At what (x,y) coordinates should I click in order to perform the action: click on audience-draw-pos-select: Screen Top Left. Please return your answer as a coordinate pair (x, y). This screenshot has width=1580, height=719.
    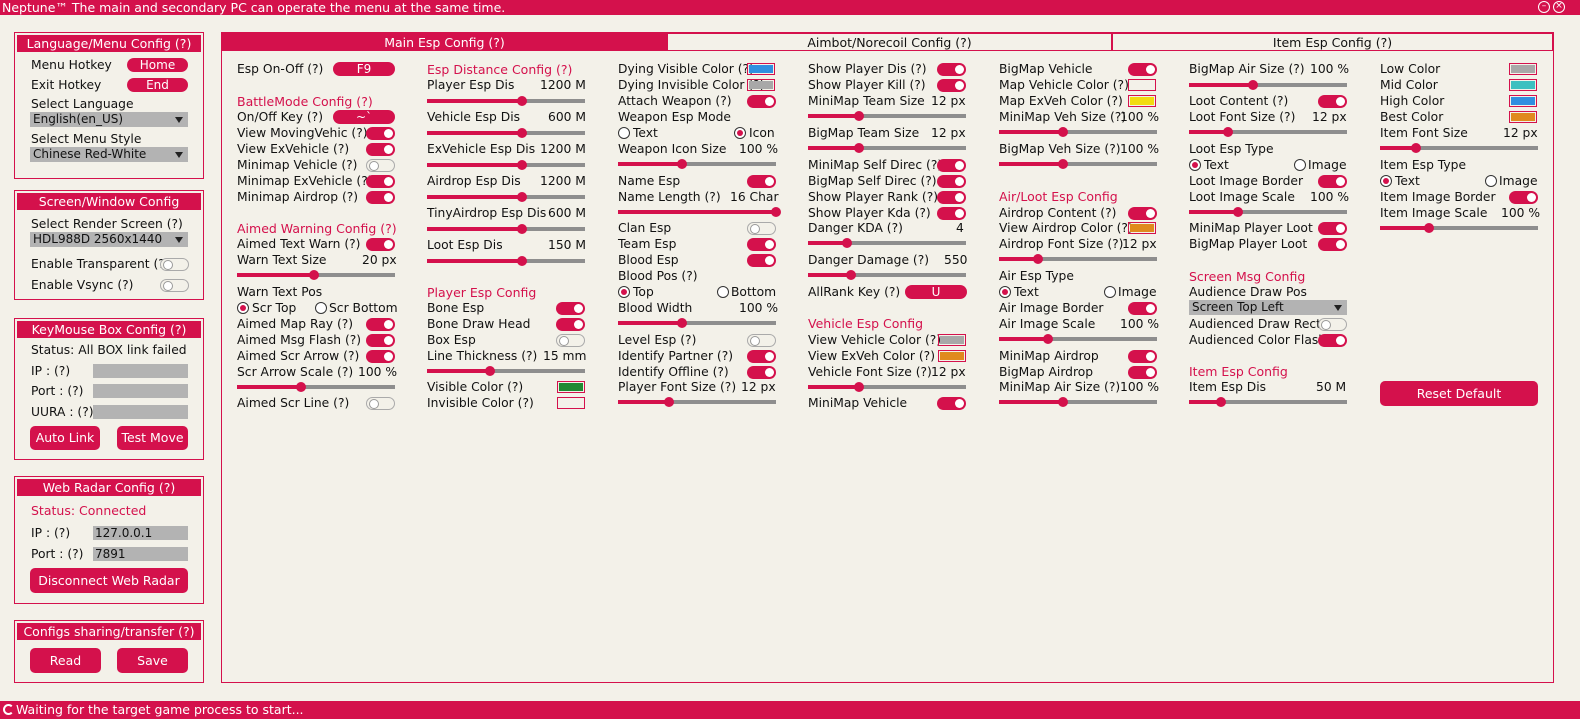
    Looking at the image, I should click on (1268, 307).